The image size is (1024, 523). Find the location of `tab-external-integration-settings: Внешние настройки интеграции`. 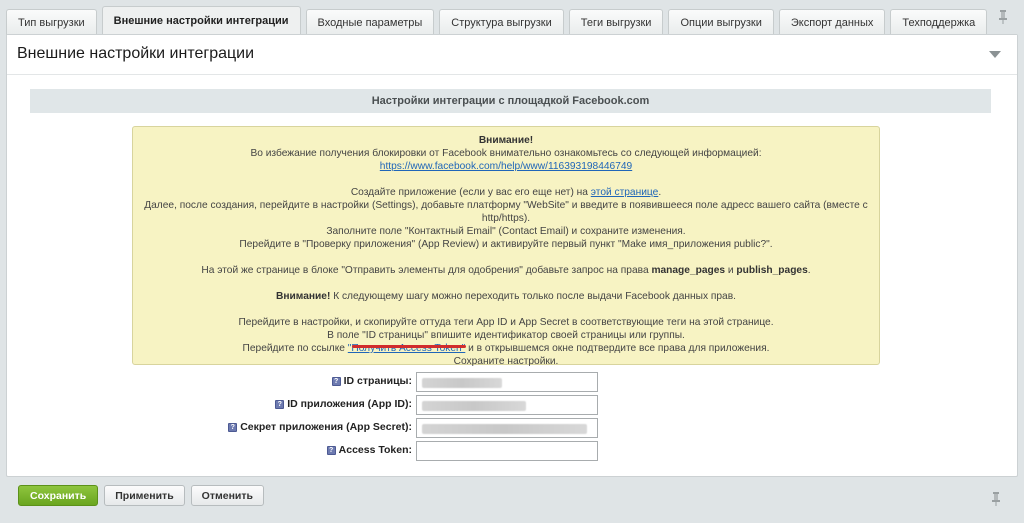

tab-external-integration-settings: Внешние настройки интеграции is located at coordinates (201, 20).